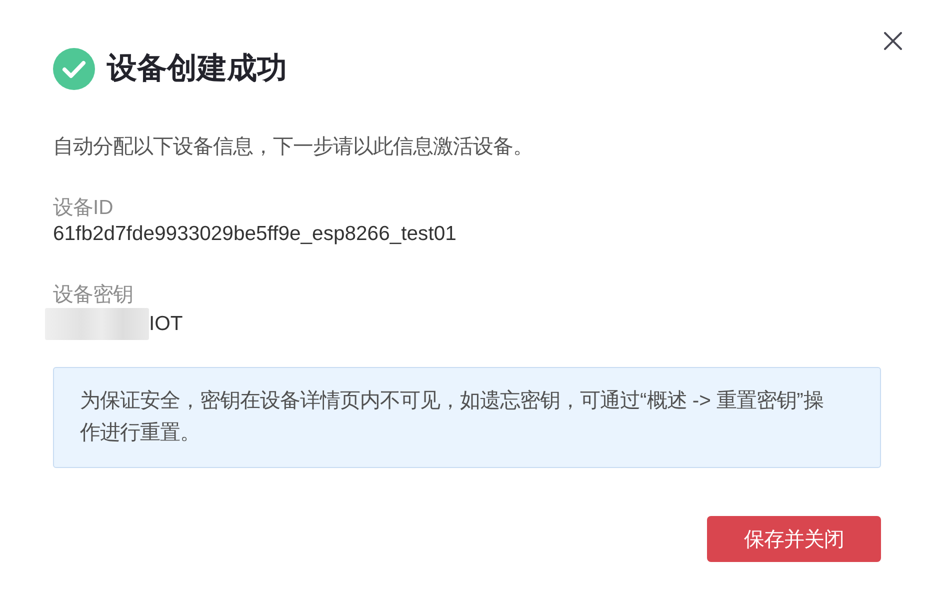 Image resolution: width=934 pixels, height=612 pixels. I want to click on close-icon, so click(893, 41).